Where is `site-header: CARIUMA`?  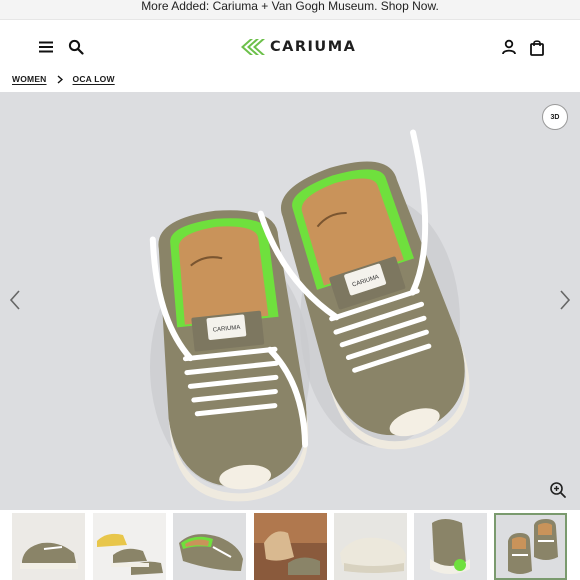
site-header: CARIUMA is located at coordinates (290, 47).